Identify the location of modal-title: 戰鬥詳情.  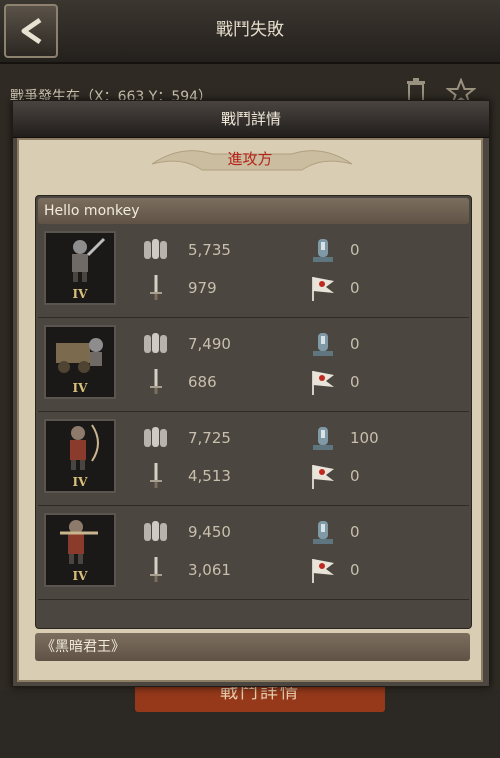
(250, 119).